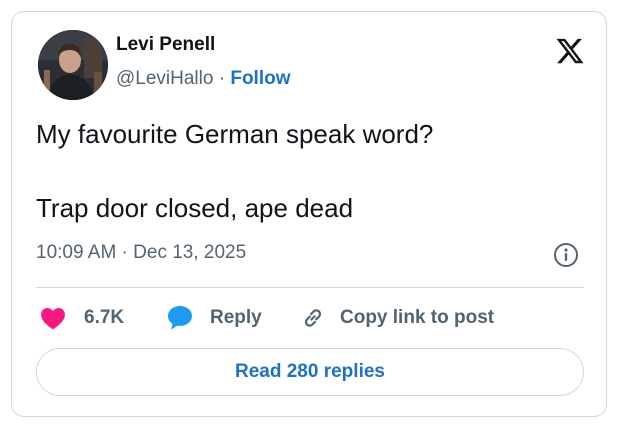  What do you see at coordinates (195, 208) in the screenshot?
I see `tweet-text-line-2: Trap door closed, ape dead` at bounding box center [195, 208].